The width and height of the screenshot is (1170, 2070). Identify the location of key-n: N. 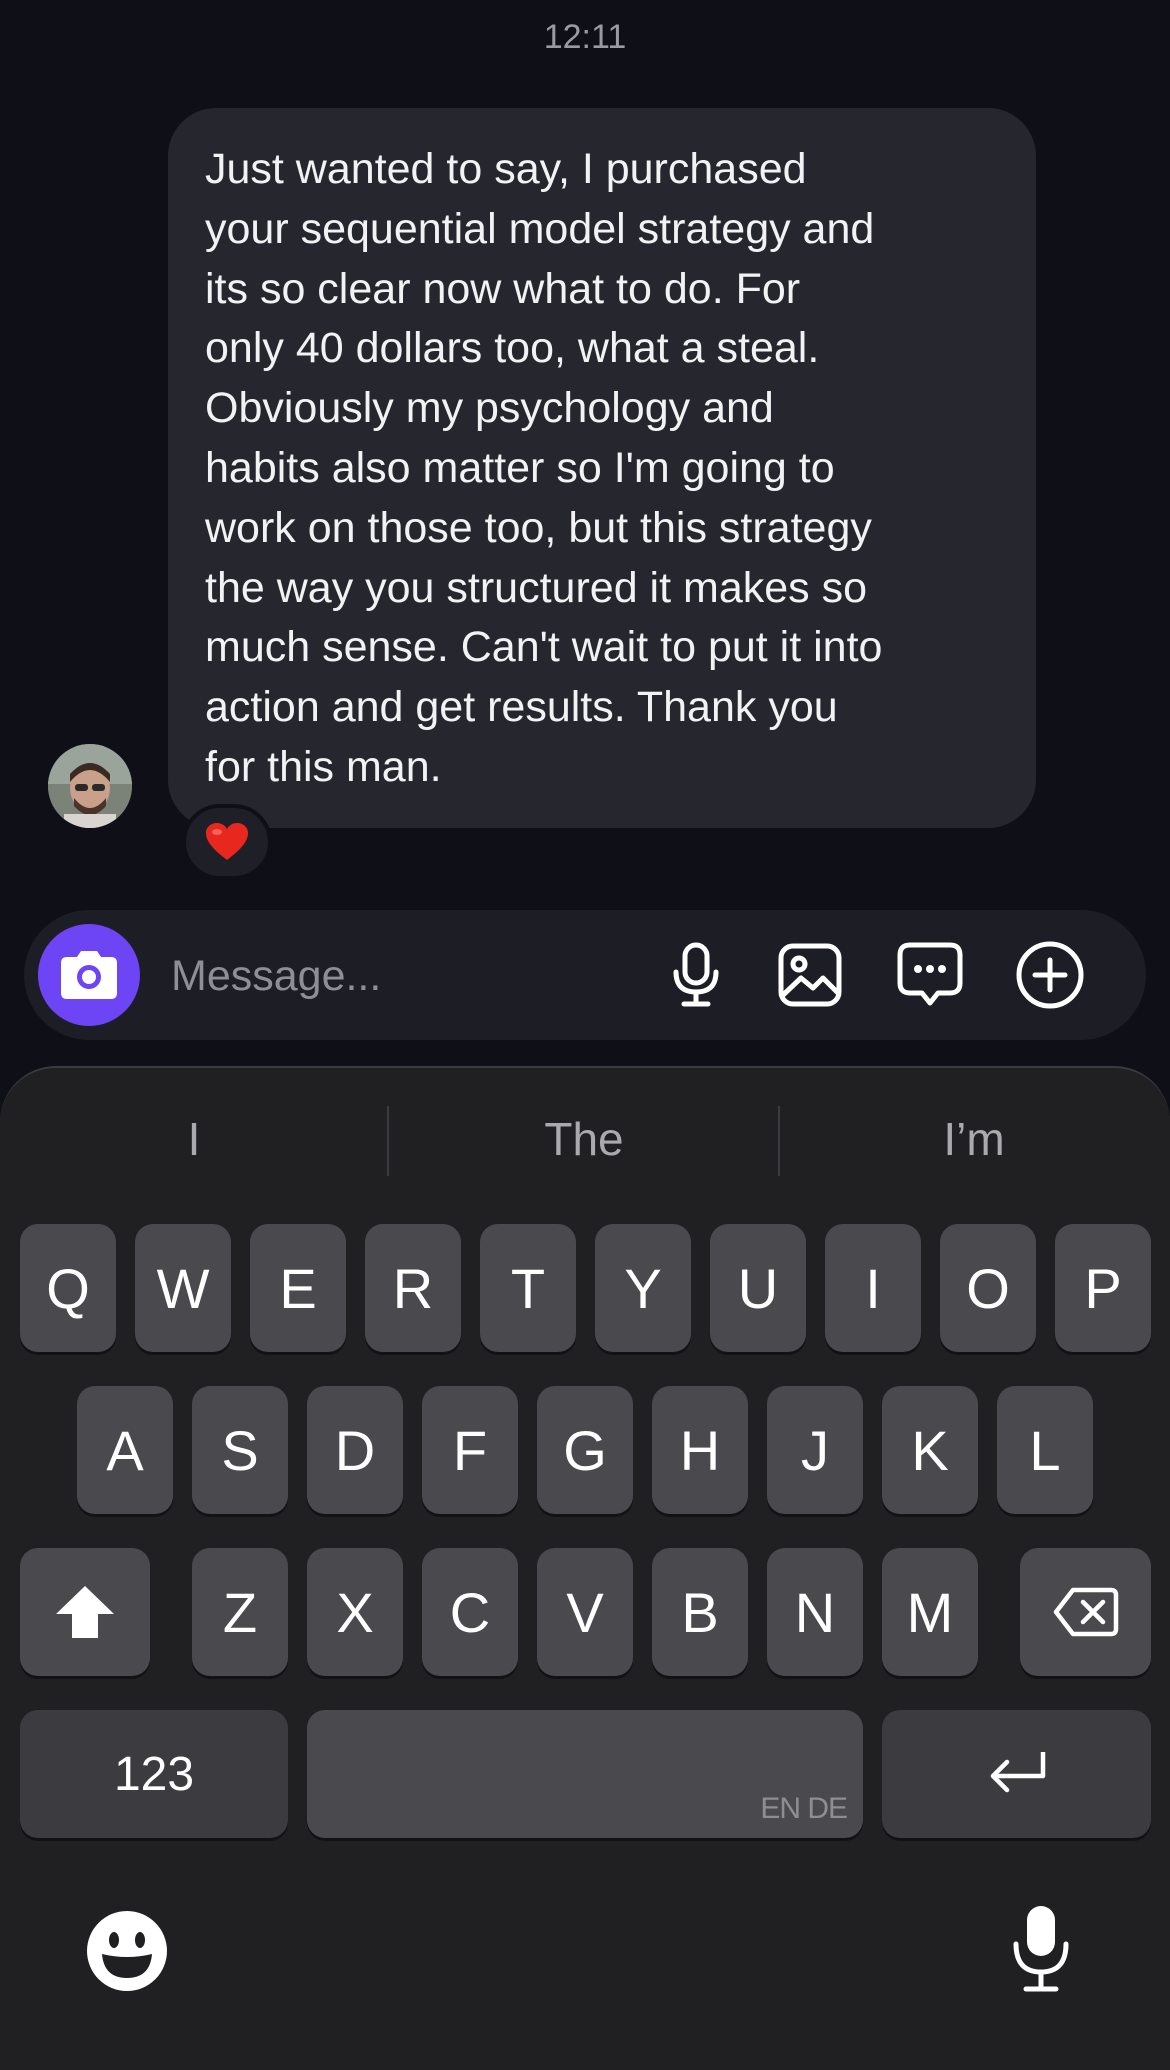
(815, 1612).